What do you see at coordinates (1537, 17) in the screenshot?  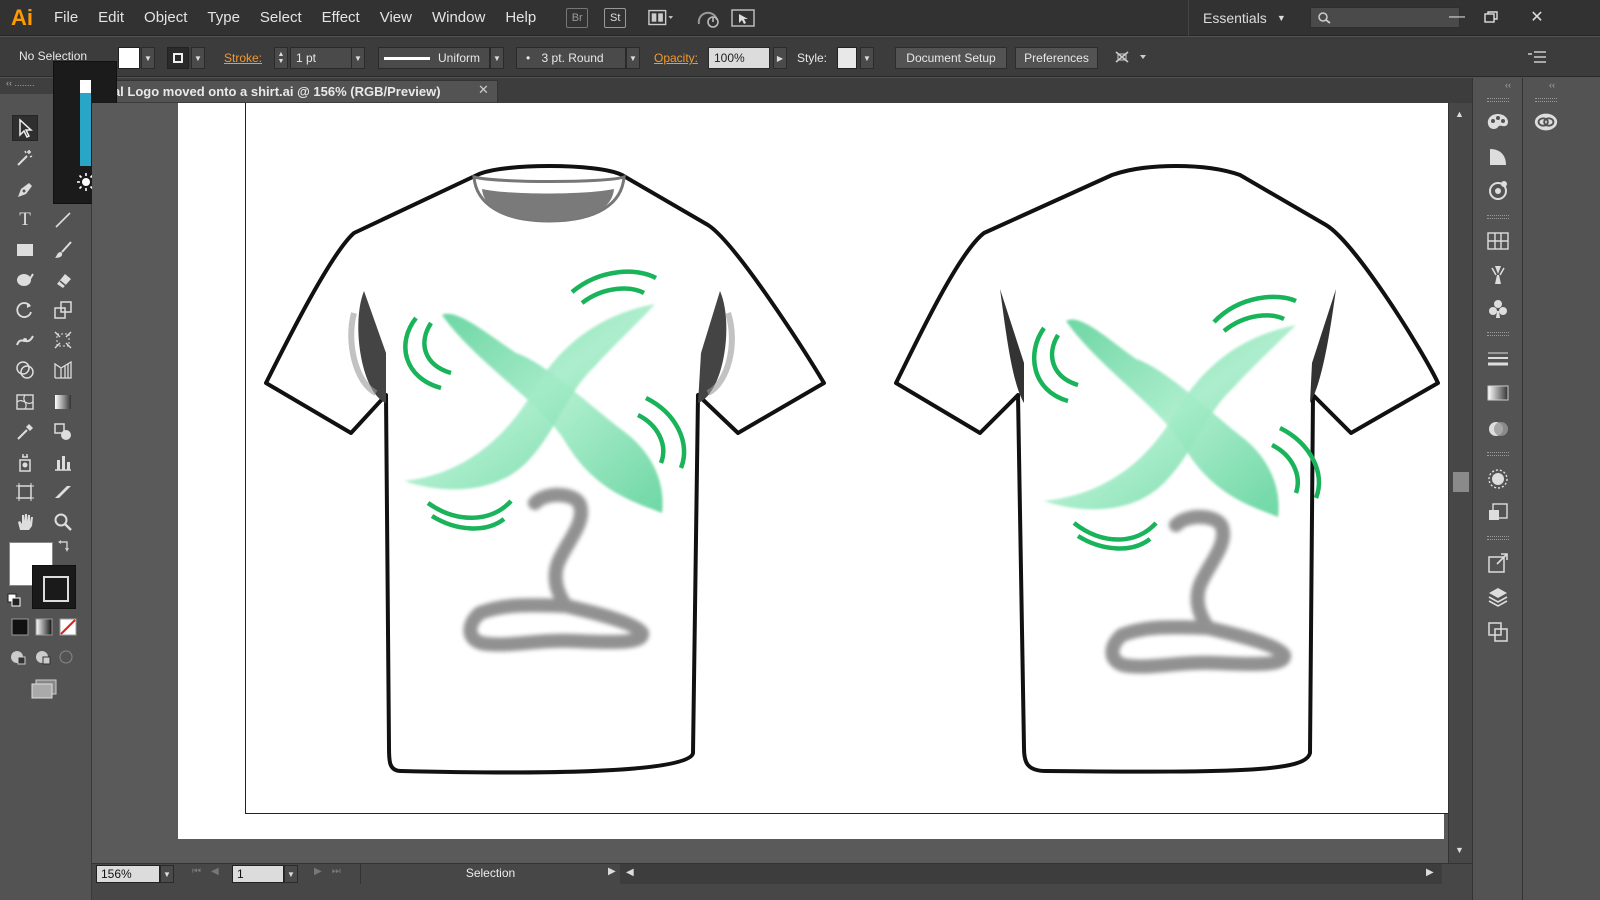 I see `close-button: ✕` at bounding box center [1537, 17].